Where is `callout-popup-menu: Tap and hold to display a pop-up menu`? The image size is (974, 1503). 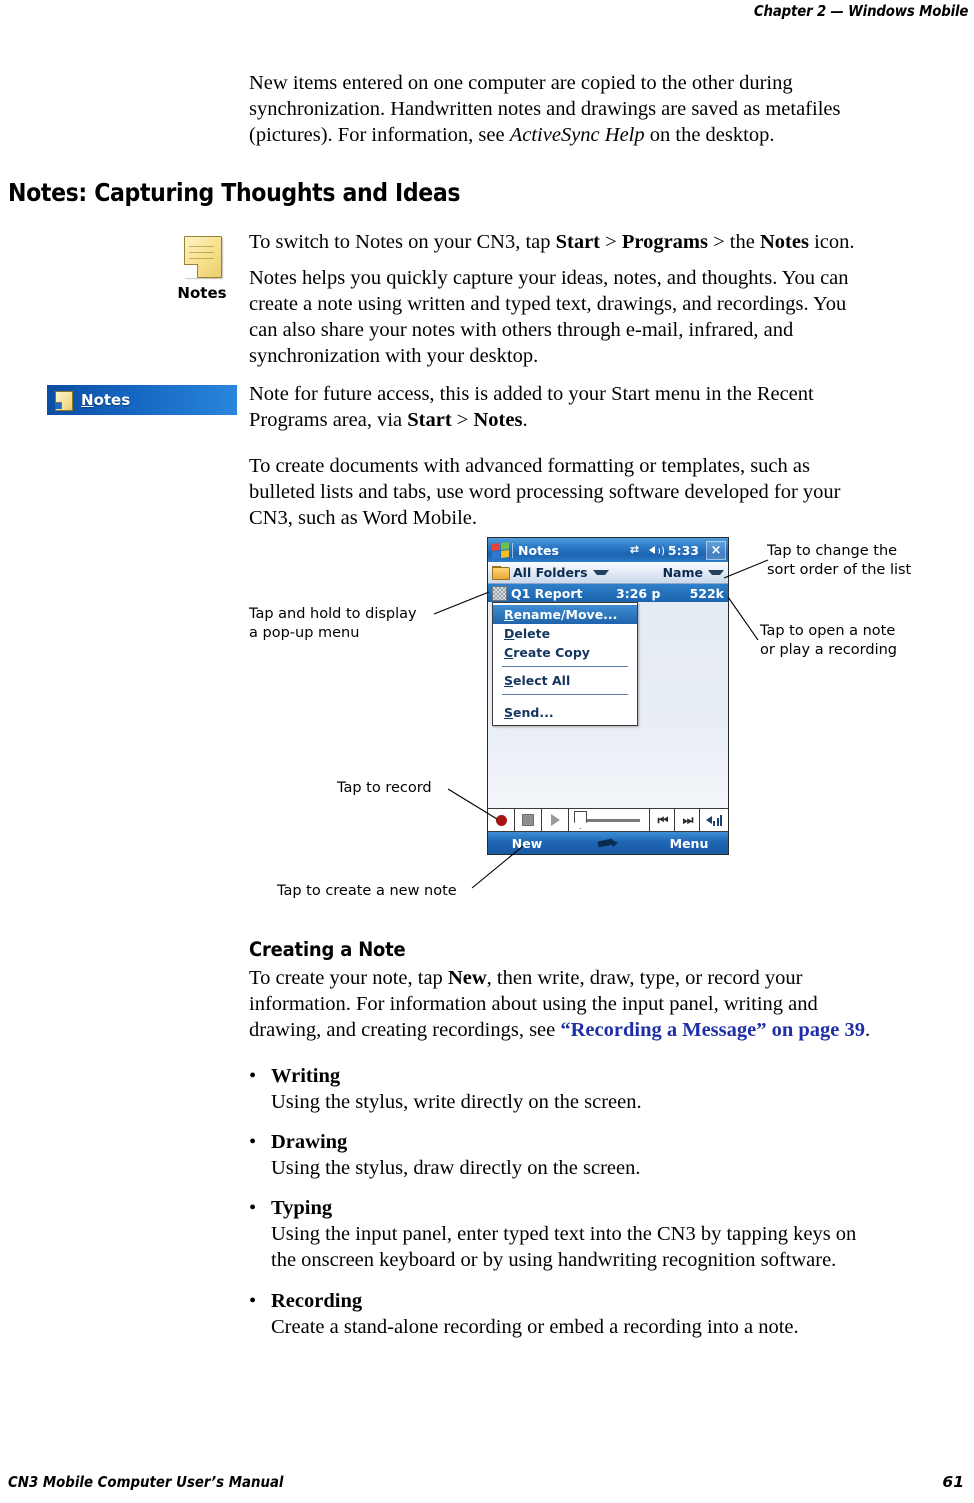
callout-popup-menu: Tap and hold to display a pop-up menu is located at coordinates (333, 623).